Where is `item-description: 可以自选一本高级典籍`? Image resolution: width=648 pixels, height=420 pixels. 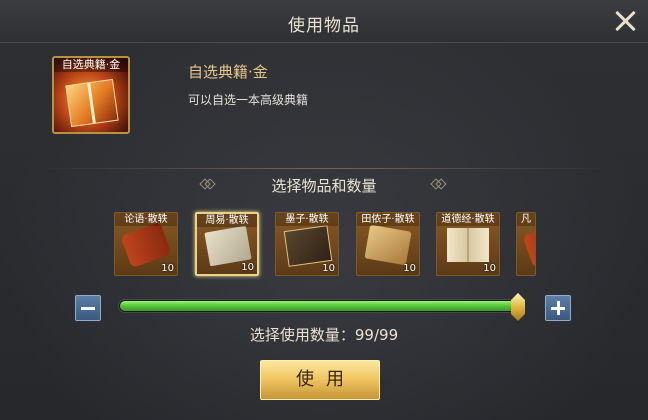
item-description: 可以自选一本高级典籍 is located at coordinates (248, 100).